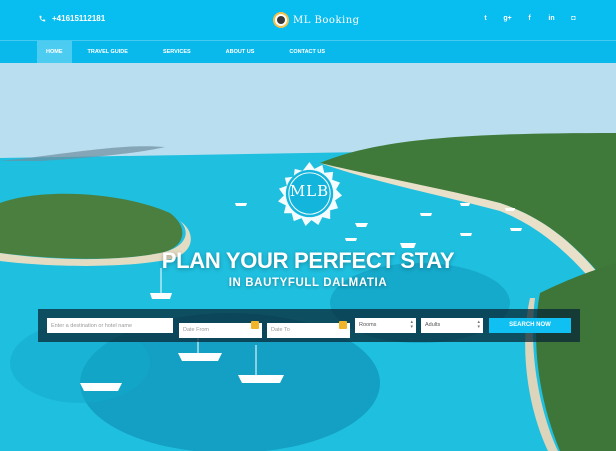 The height and width of the screenshot is (451, 616). Describe the element at coordinates (54, 52) in the screenshot. I see `nav-item-home: HOME` at that location.